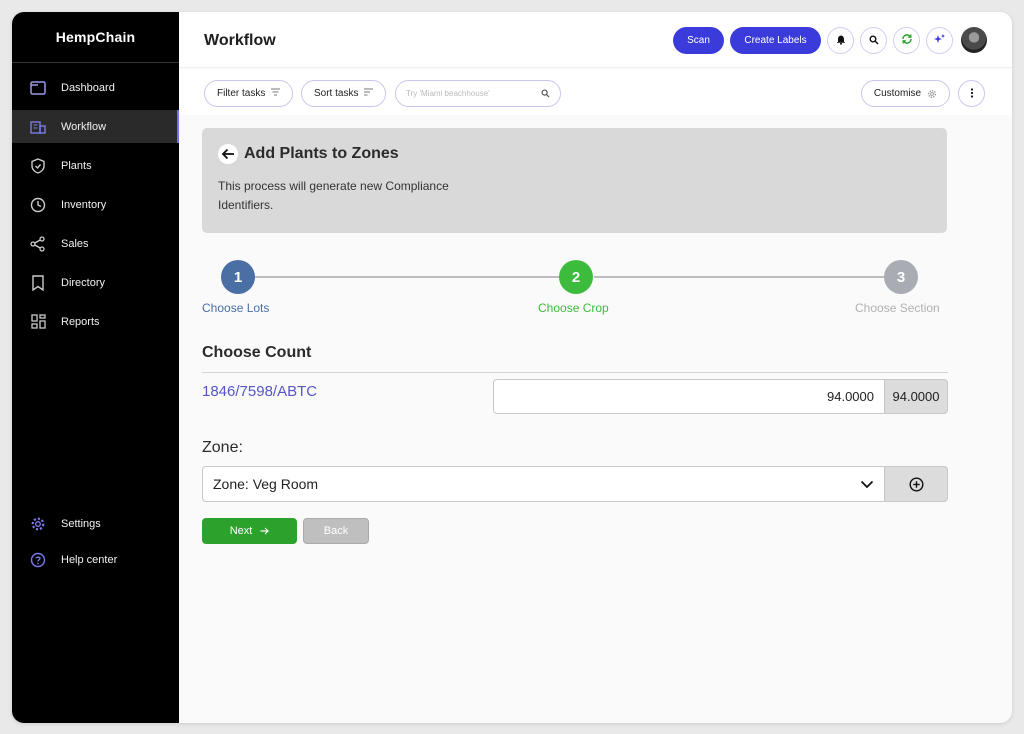  I want to click on filter-icon, so click(276, 93).